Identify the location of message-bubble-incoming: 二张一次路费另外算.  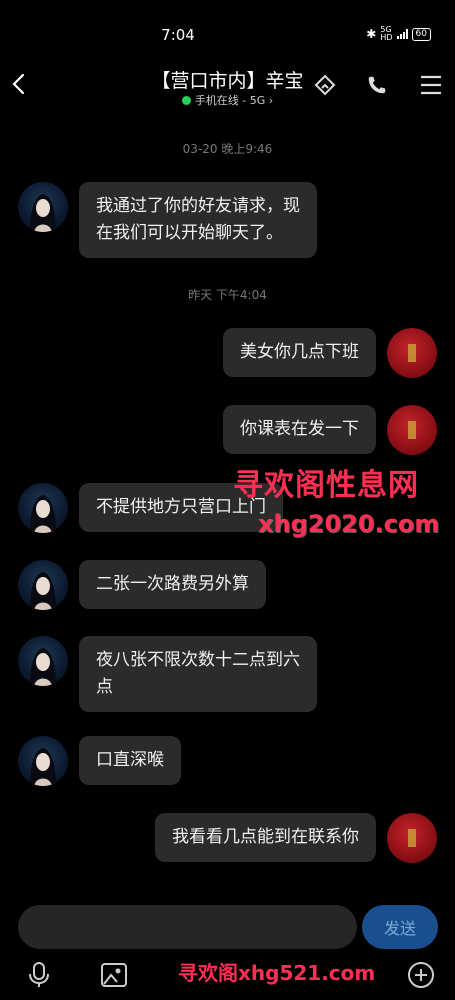
(172, 584).